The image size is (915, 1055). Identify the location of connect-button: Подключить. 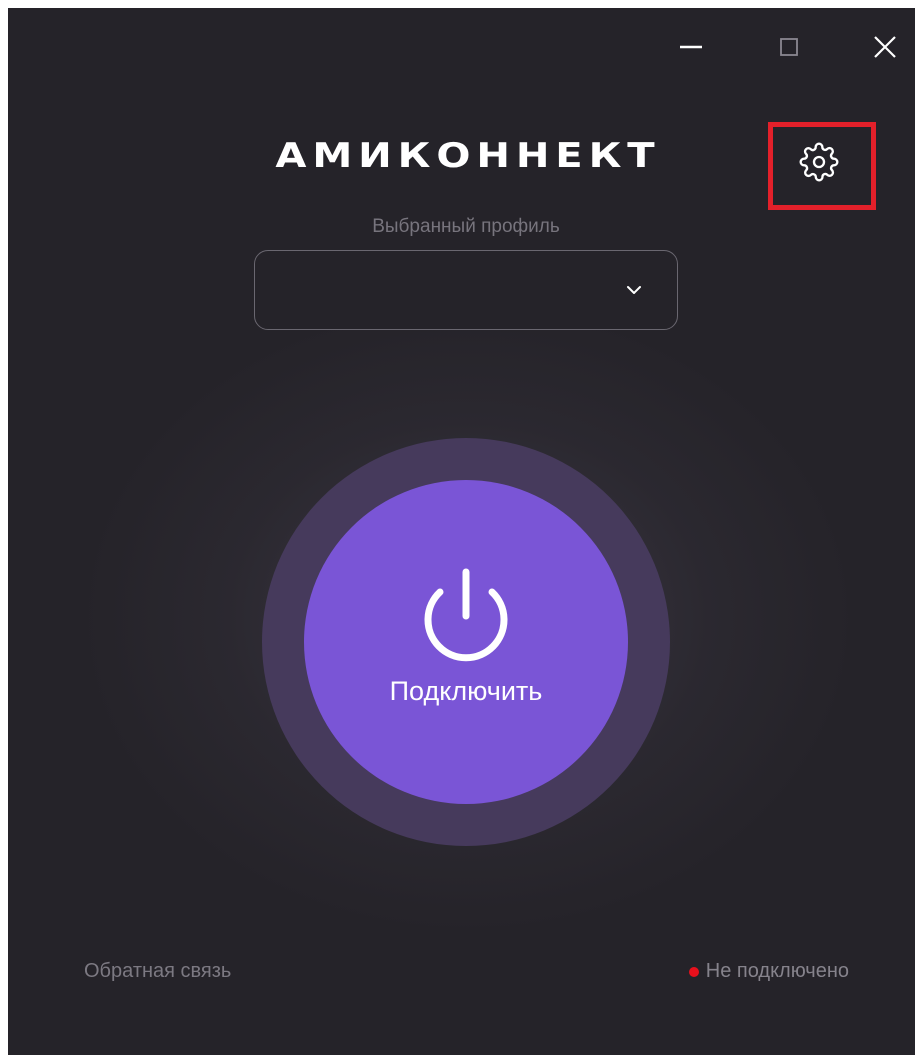
(466, 642).